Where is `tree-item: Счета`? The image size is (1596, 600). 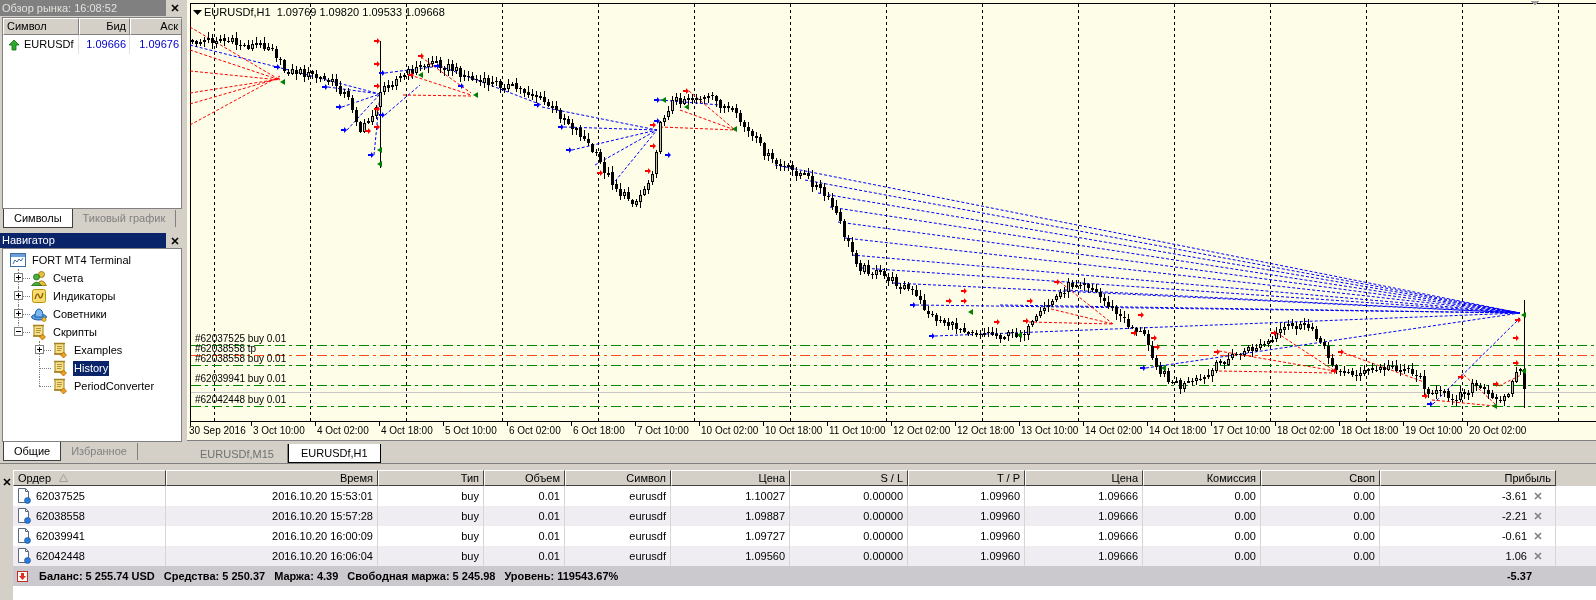 tree-item: Счета is located at coordinates (68, 278).